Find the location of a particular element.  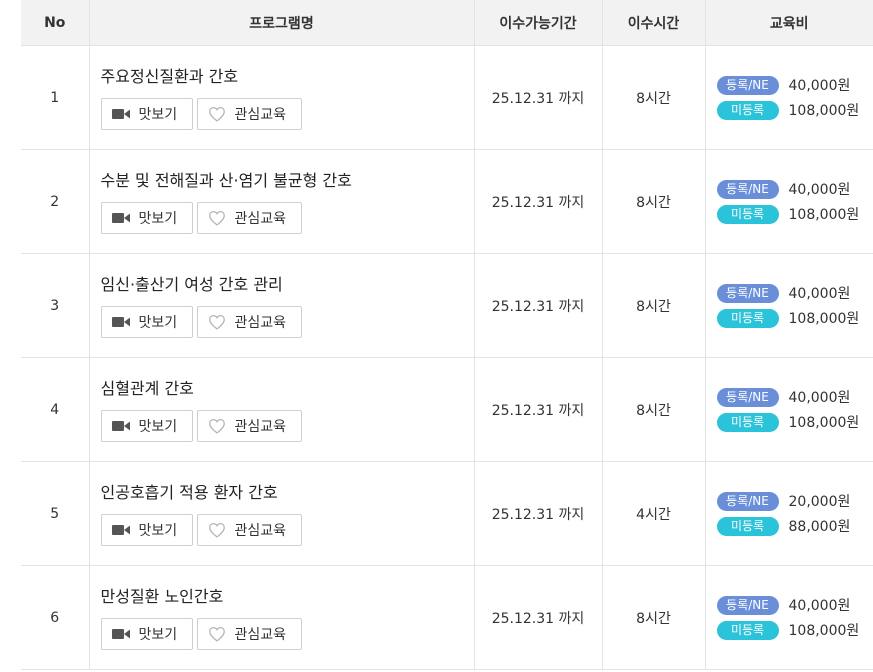

table-header-row: No 프로그램명 이수가능기간 이수시간 교육비 is located at coordinates (447, 23).